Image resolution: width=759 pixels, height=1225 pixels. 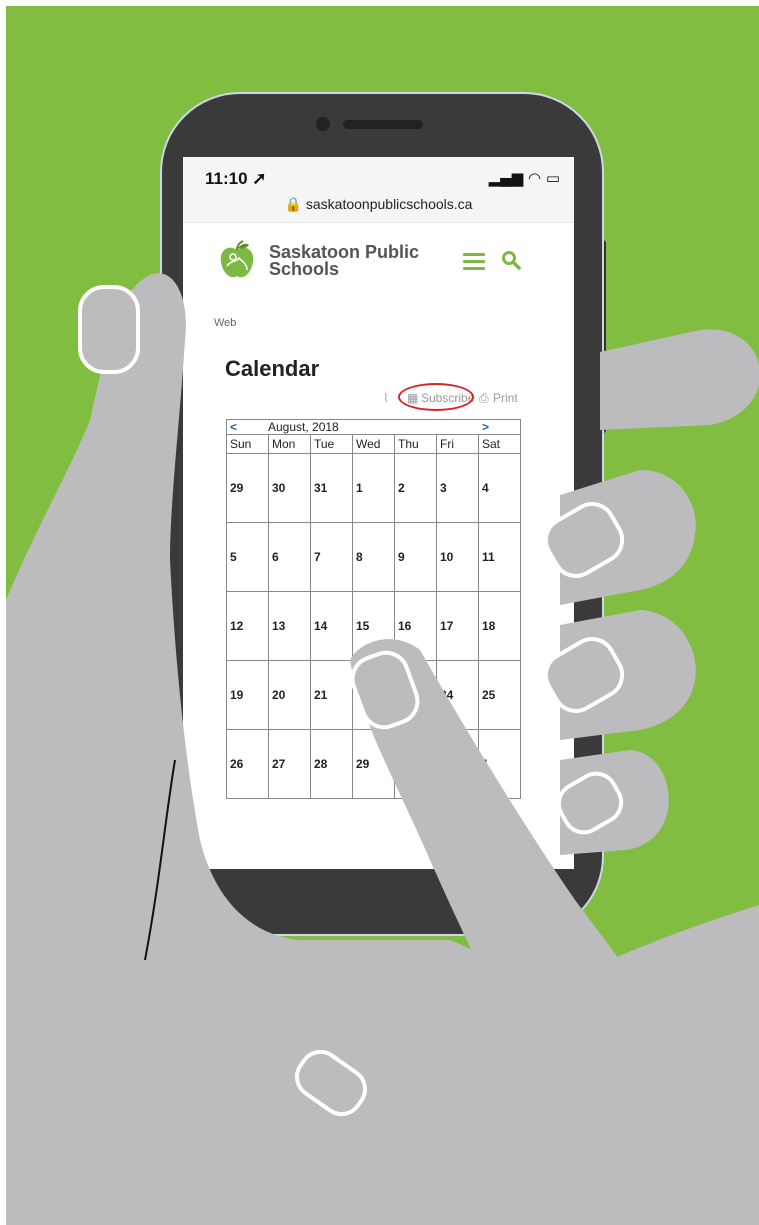 What do you see at coordinates (679, 379) in the screenshot?
I see `right-finger-top` at bounding box center [679, 379].